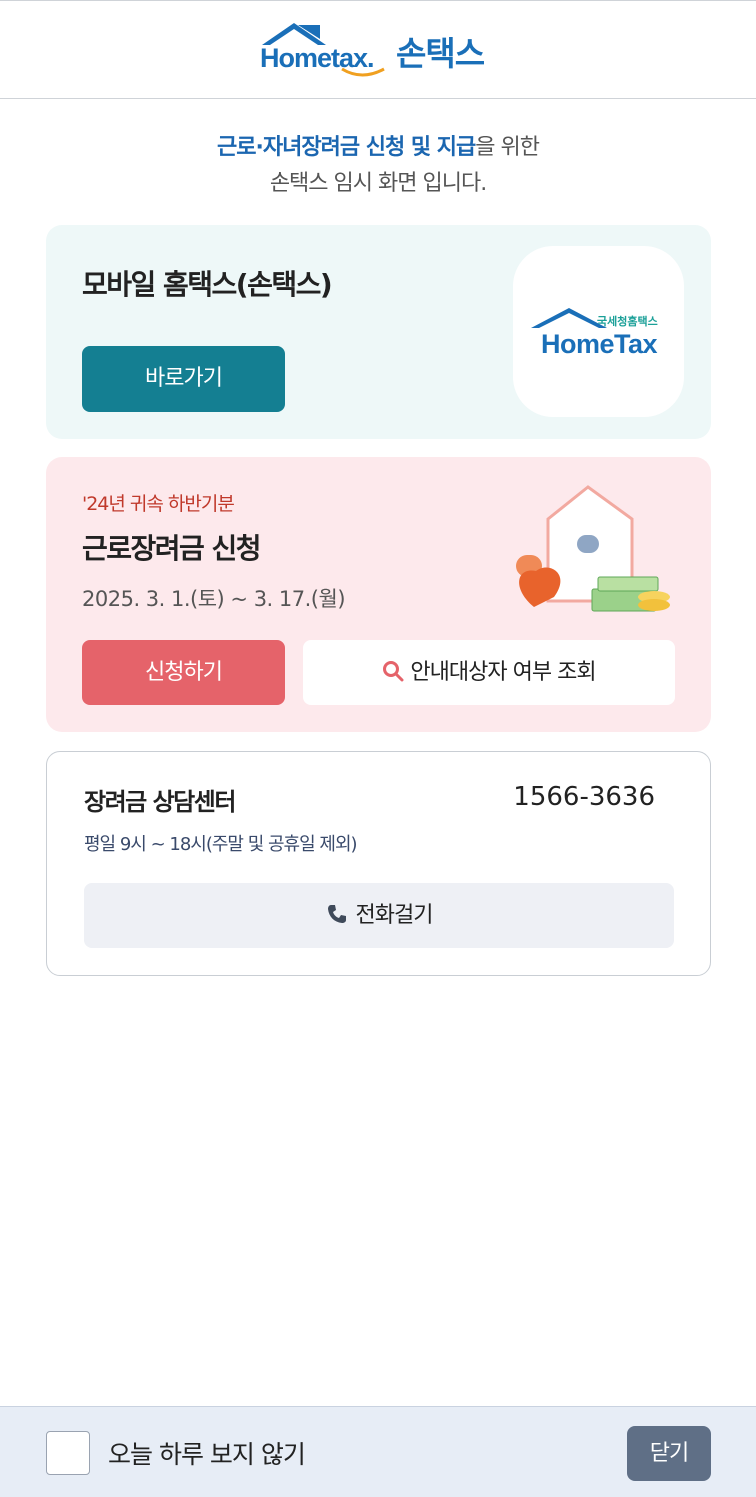  I want to click on mobile-card-title: 모바일 홈택스(손택스), so click(207, 284).